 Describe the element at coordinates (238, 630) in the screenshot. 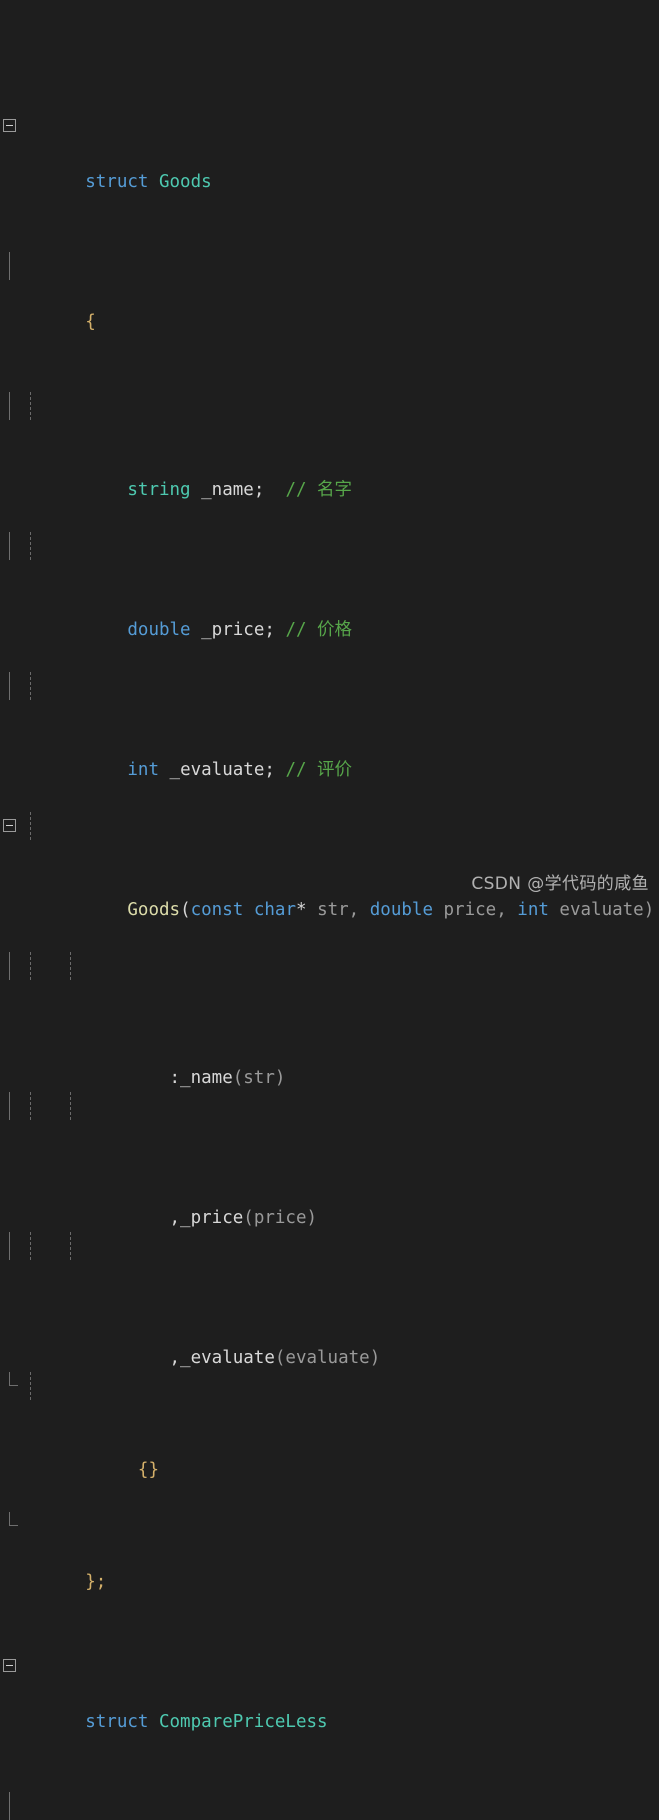

I see `token-member: _price;` at that location.